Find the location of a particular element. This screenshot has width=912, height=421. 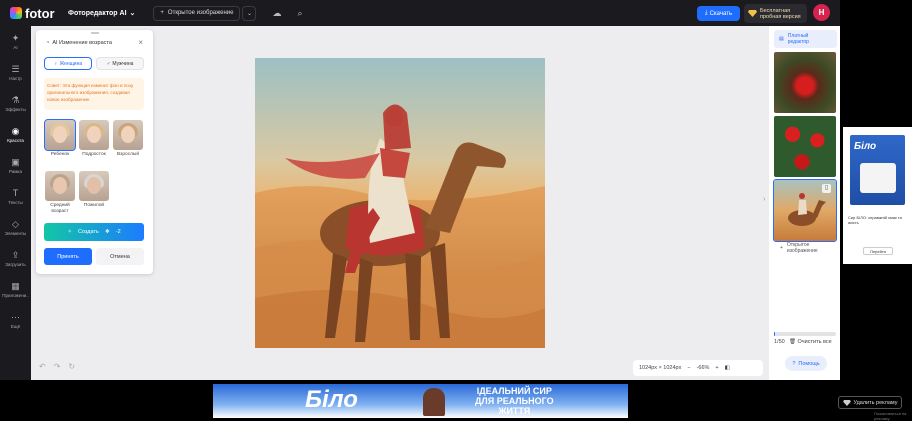

nav-upload: ⇪ Загрузить is located at coordinates (15, 258).